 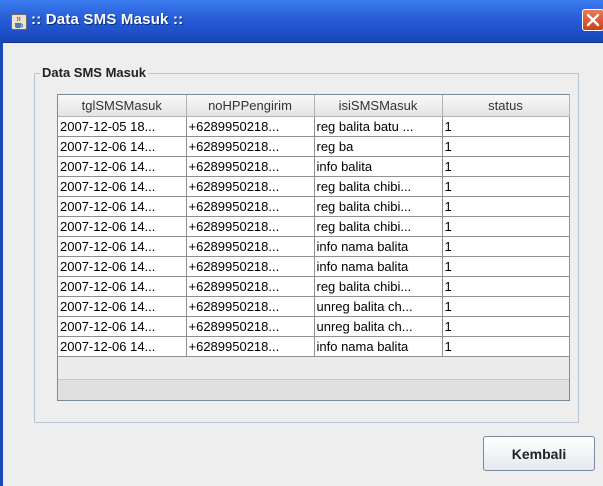 I want to click on close-button, so click(x=592, y=20).